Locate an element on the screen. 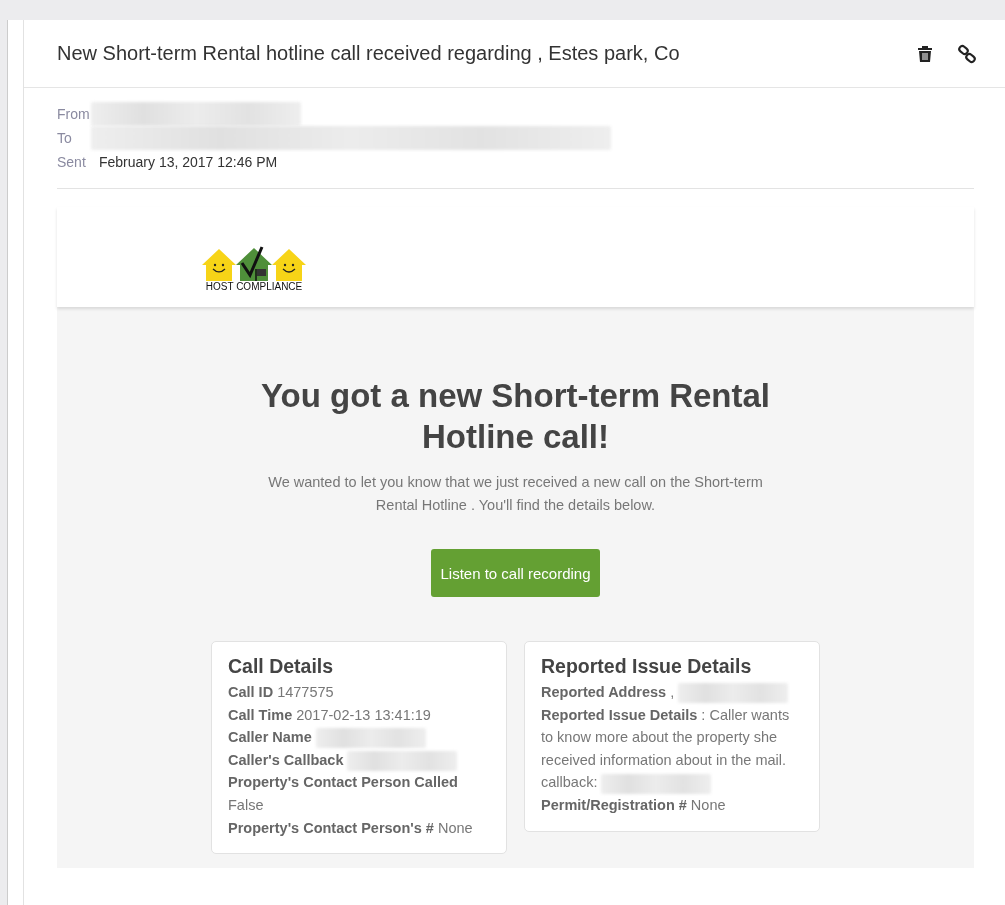 The image size is (1005, 905). recording-button: Listen to call recording is located at coordinates (515, 573).